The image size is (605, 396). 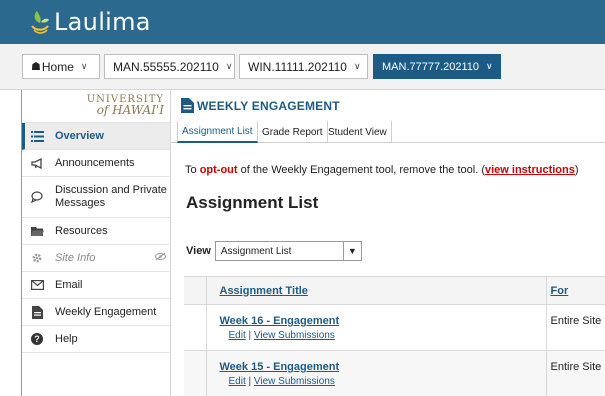 I want to click on tab-label: Assignment List, so click(x=217, y=131).